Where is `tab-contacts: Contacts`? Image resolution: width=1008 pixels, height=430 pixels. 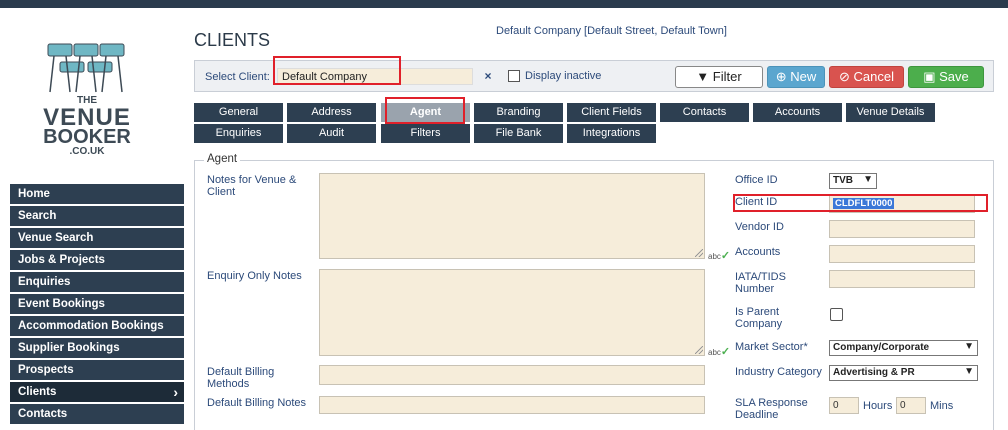 tab-contacts: Contacts is located at coordinates (704, 112).